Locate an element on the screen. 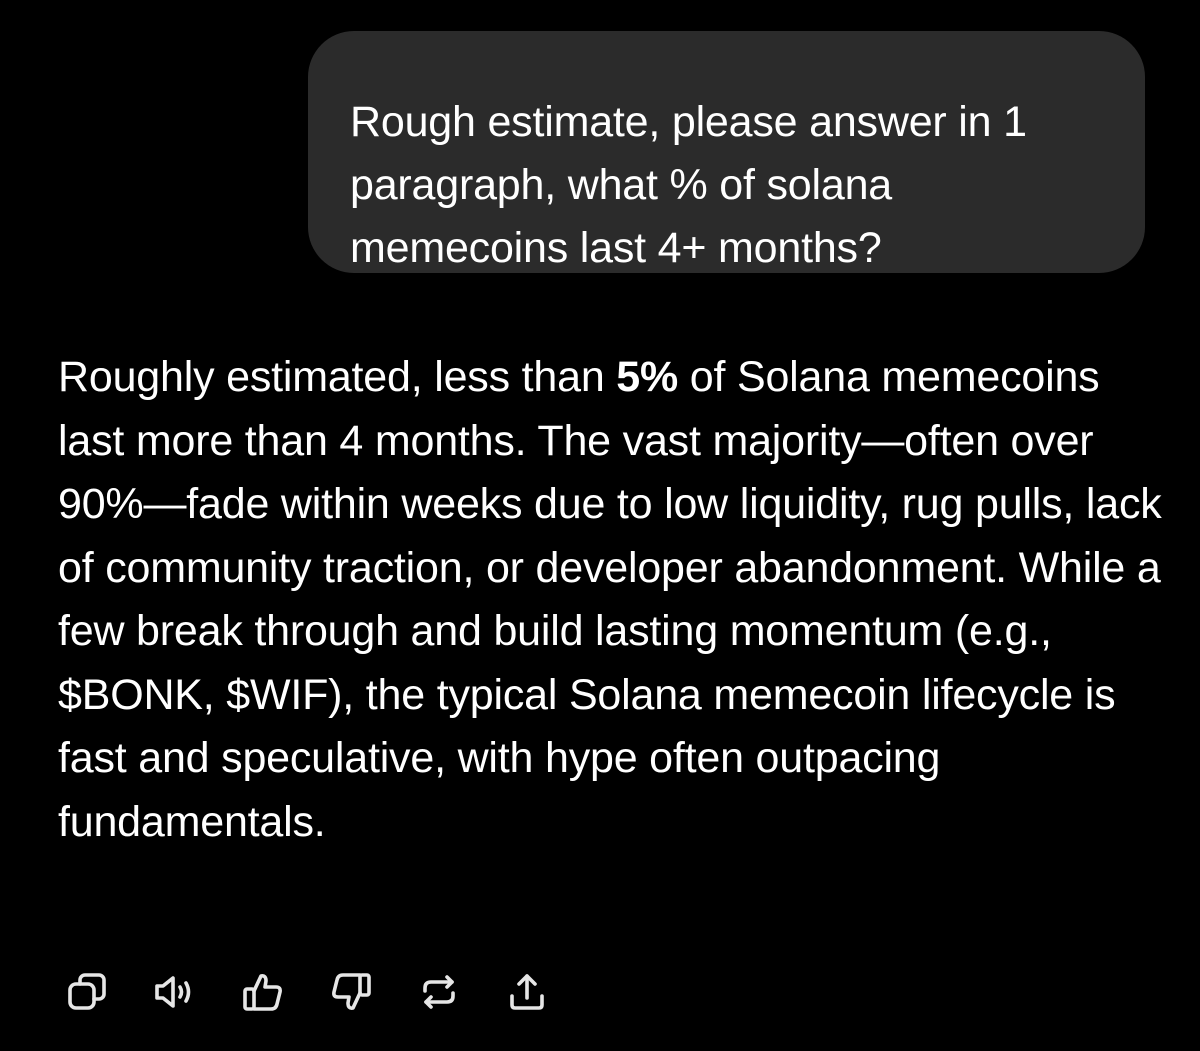 The height and width of the screenshot is (1051, 1200). speaker-icon is located at coordinates (173, 992).